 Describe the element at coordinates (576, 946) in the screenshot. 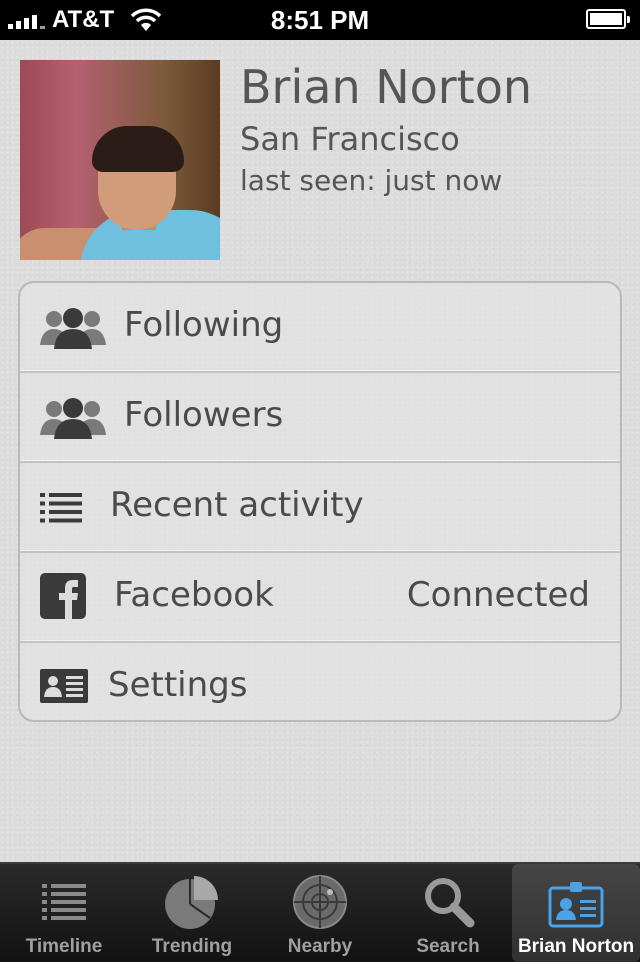

I see `tab-label: Brian Norton` at that location.